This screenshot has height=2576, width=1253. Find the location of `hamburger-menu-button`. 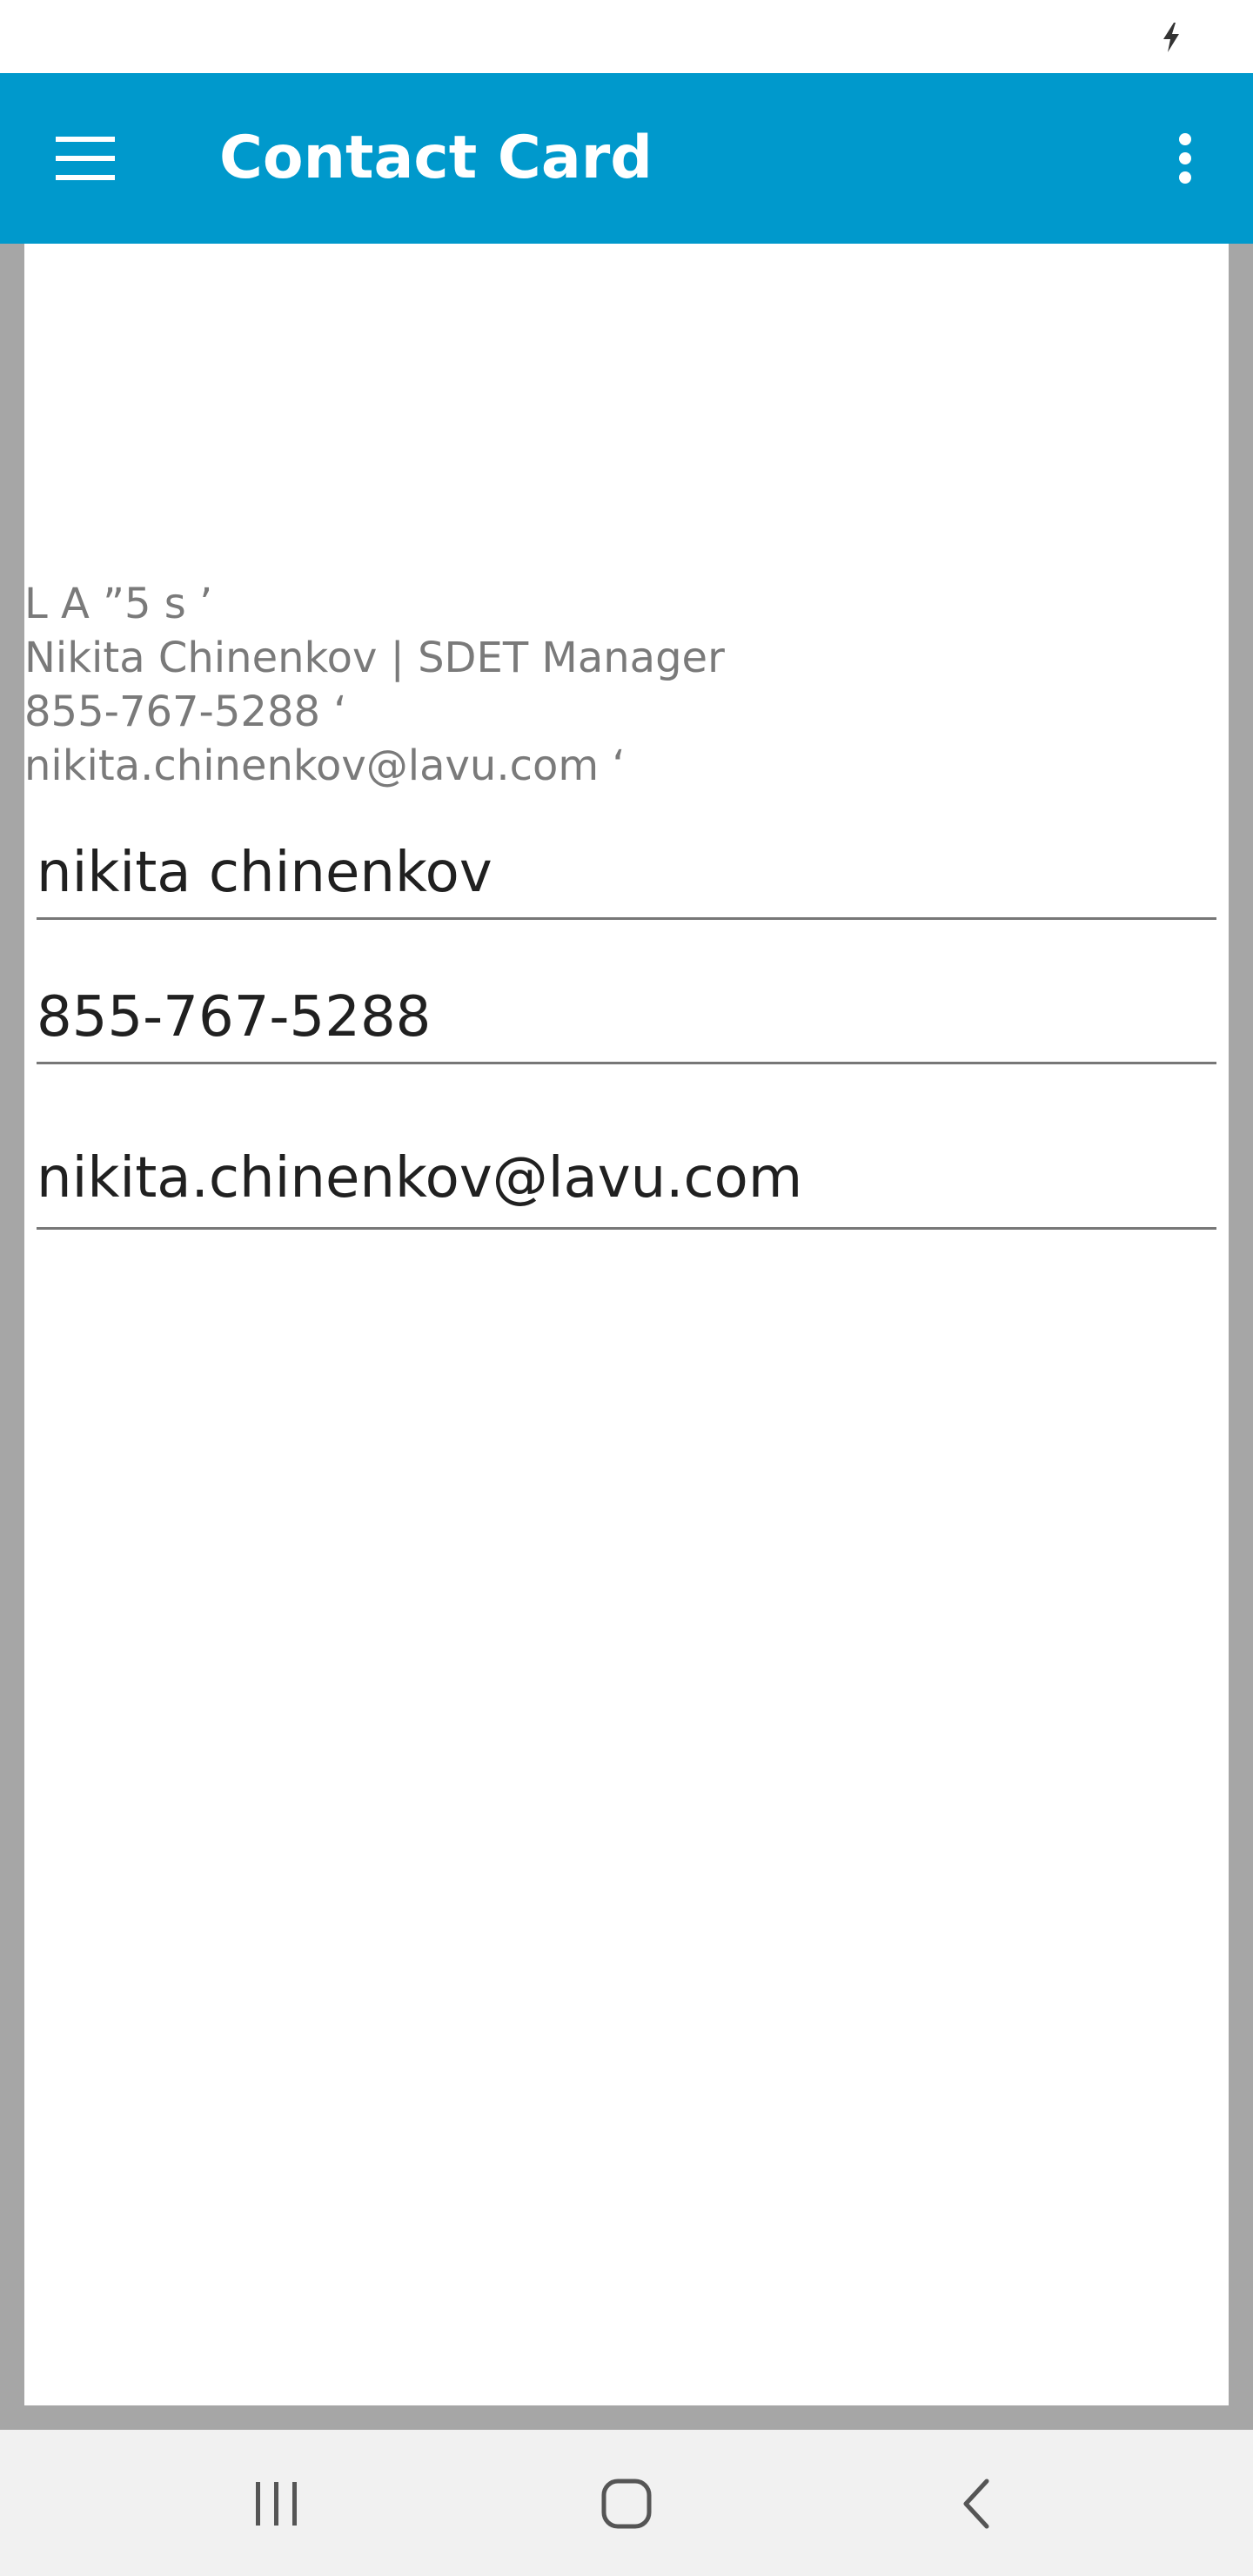

hamburger-menu-button is located at coordinates (85, 158).